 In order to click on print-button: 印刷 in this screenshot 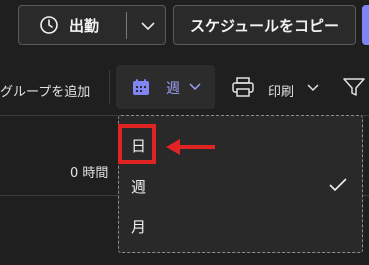, I will do `click(281, 90)`.